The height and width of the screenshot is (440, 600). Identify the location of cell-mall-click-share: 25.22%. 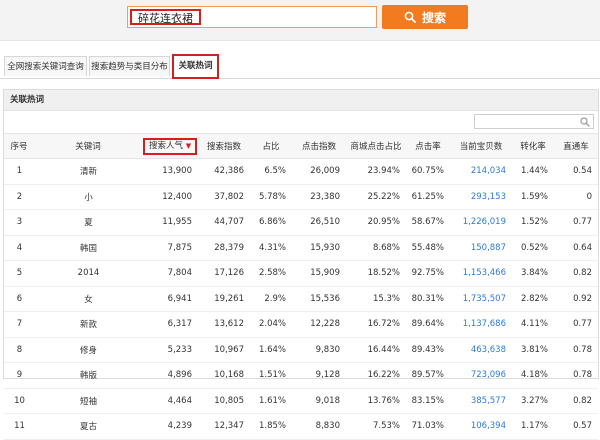
(376, 197).